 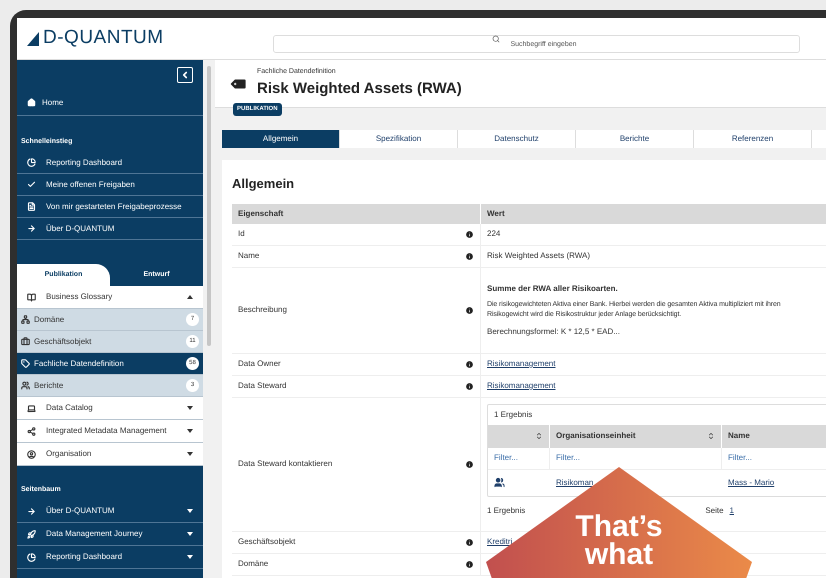 What do you see at coordinates (263, 386) in the screenshot?
I see `property-label: Data Steward` at bounding box center [263, 386].